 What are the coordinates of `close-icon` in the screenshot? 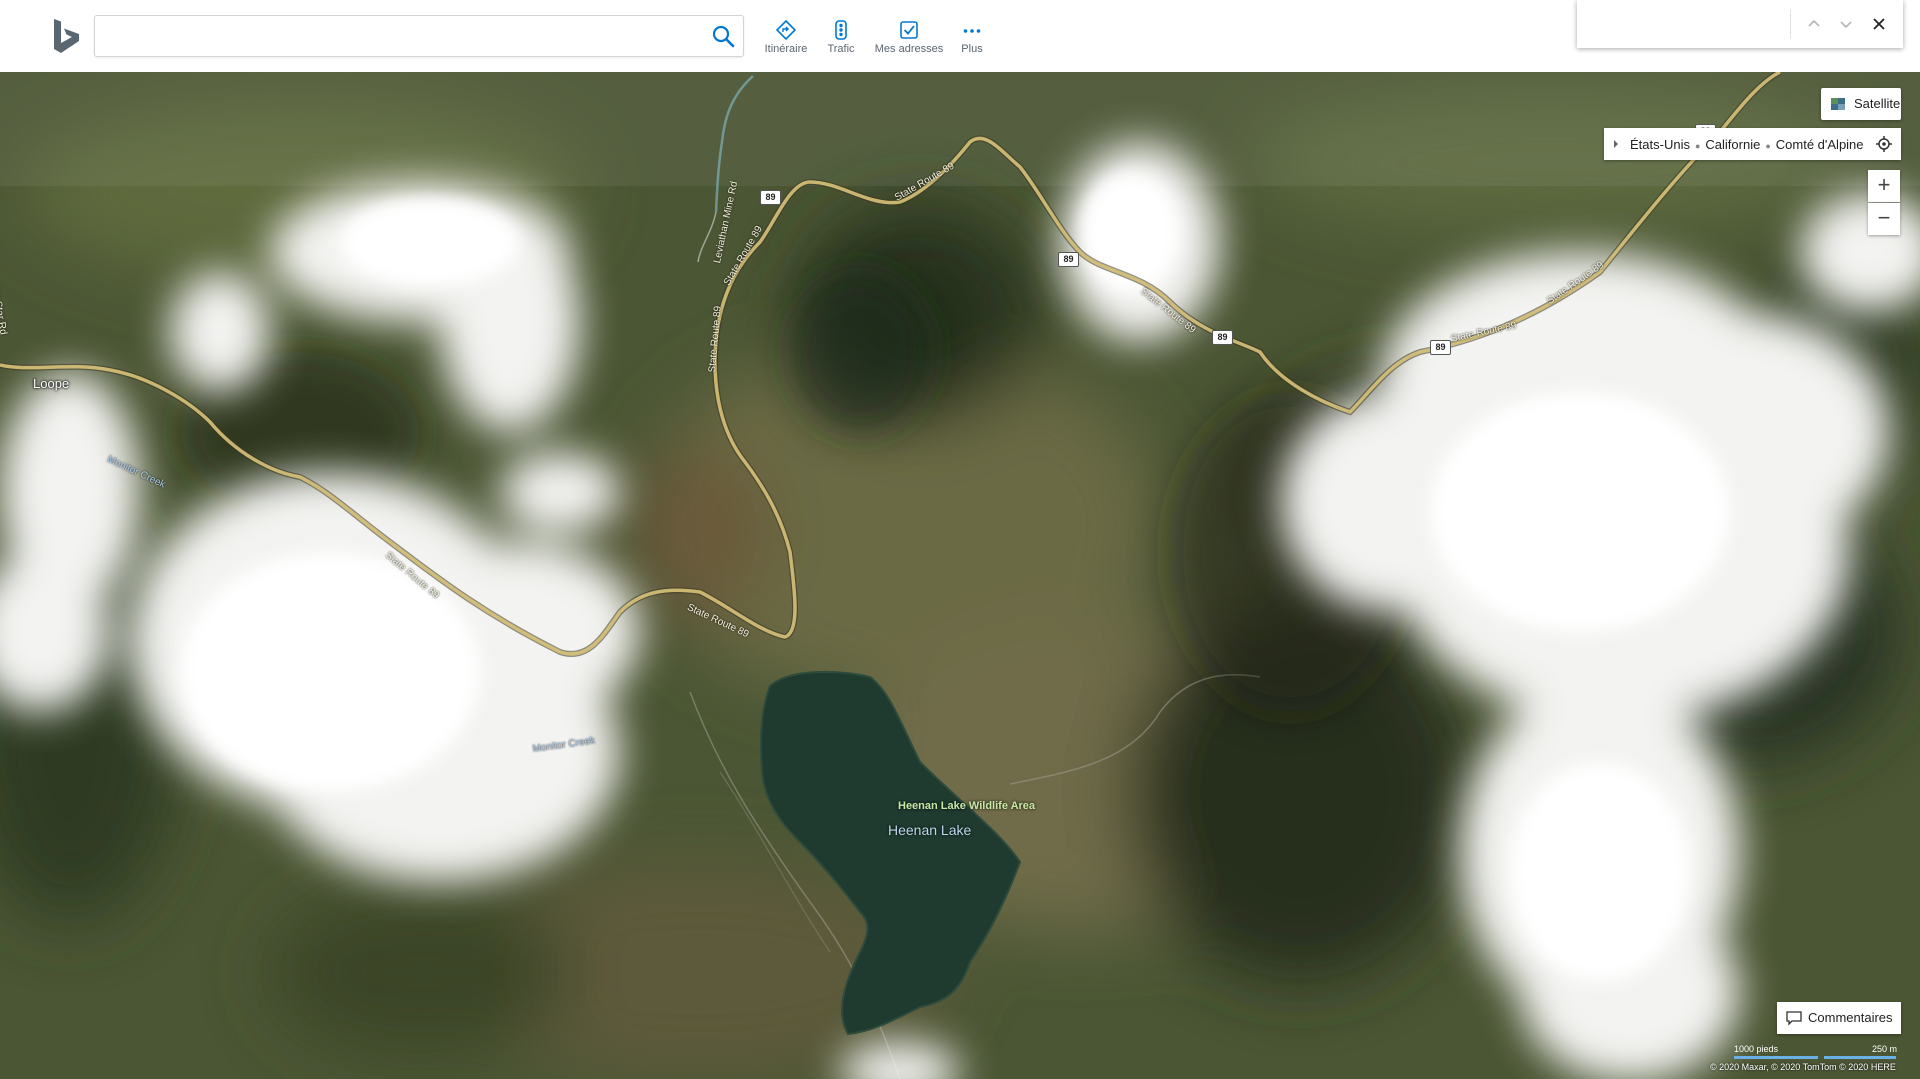 It's located at (1879, 24).